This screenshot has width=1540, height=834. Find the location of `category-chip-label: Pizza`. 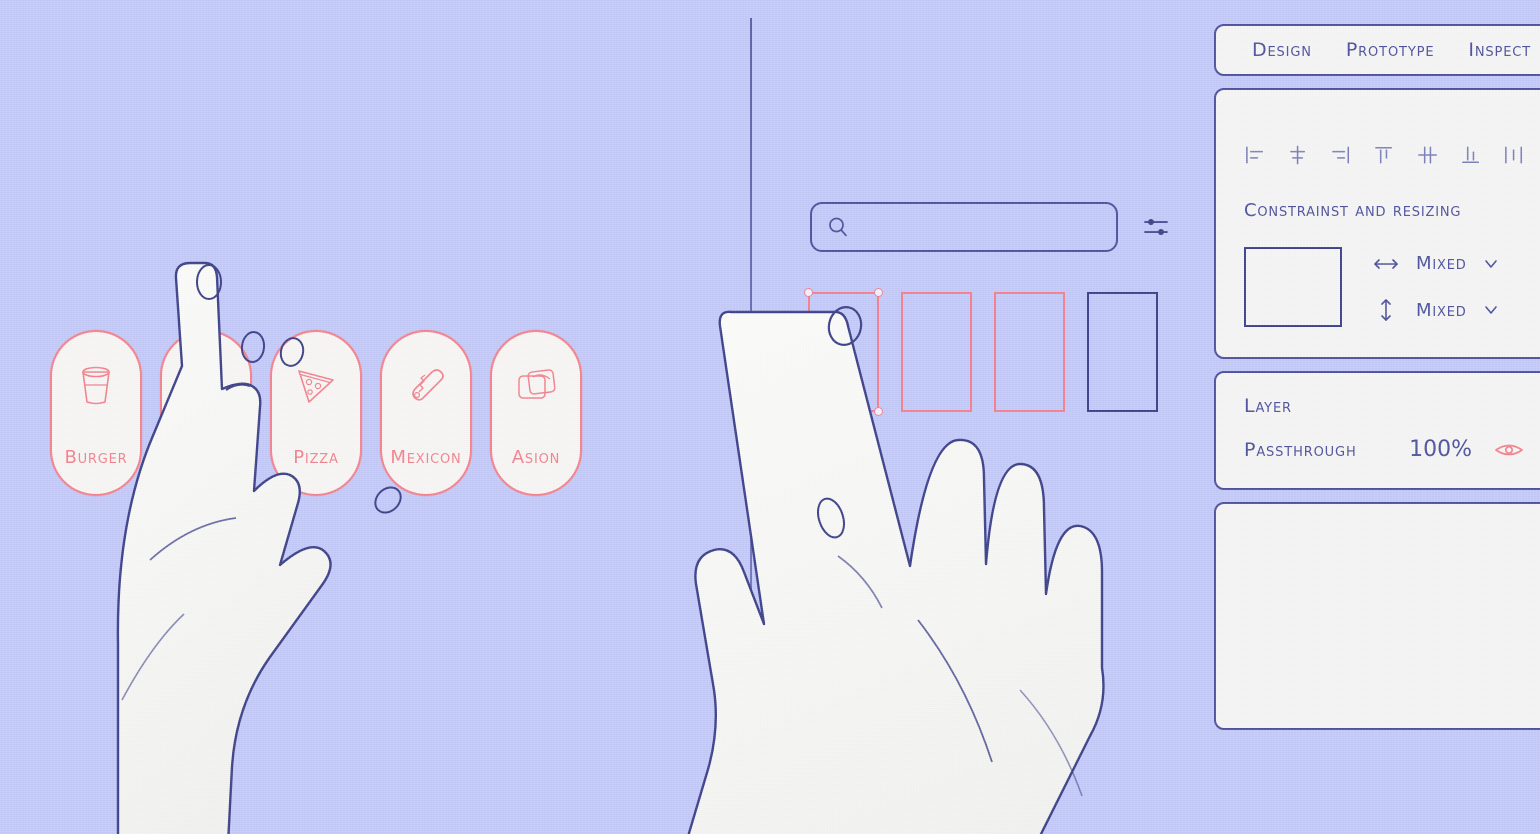

category-chip-label: Pizza is located at coordinates (316, 457).